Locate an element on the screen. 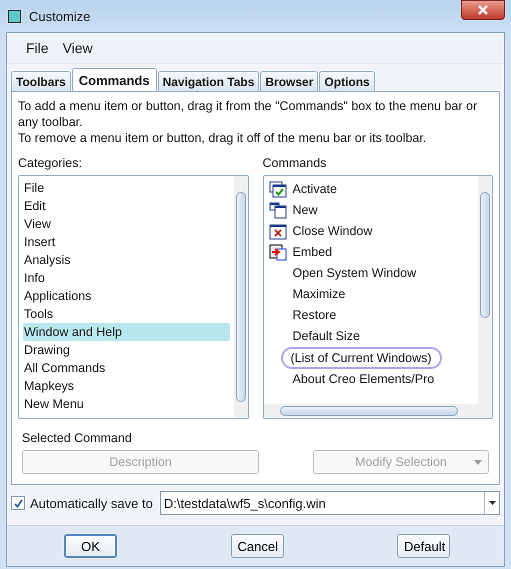 This screenshot has height=569, width=511. dialog-button: Cancel is located at coordinates (257, 546).